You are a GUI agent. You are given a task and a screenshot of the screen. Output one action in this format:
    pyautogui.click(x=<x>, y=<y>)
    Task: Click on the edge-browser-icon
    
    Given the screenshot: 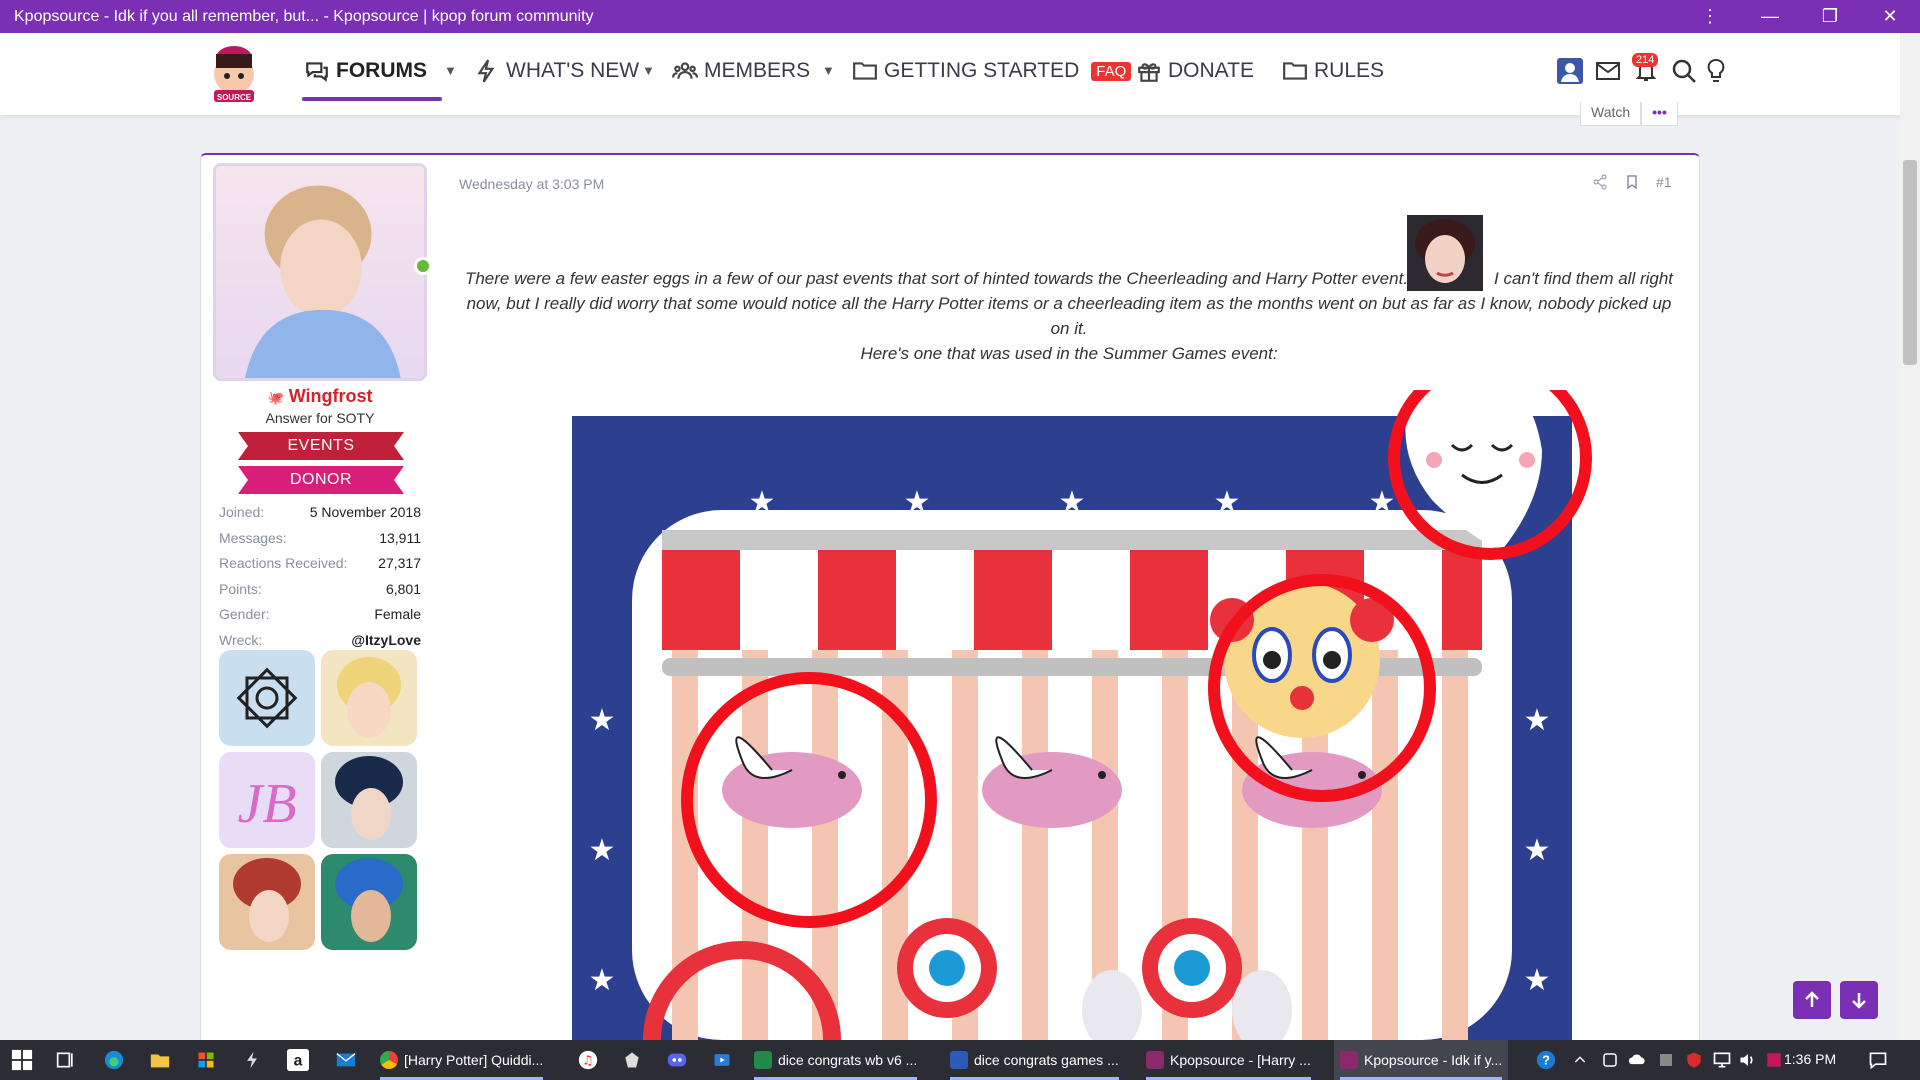 What is the action you would take?
    pyautogui.click(x=114, y=1060)
    